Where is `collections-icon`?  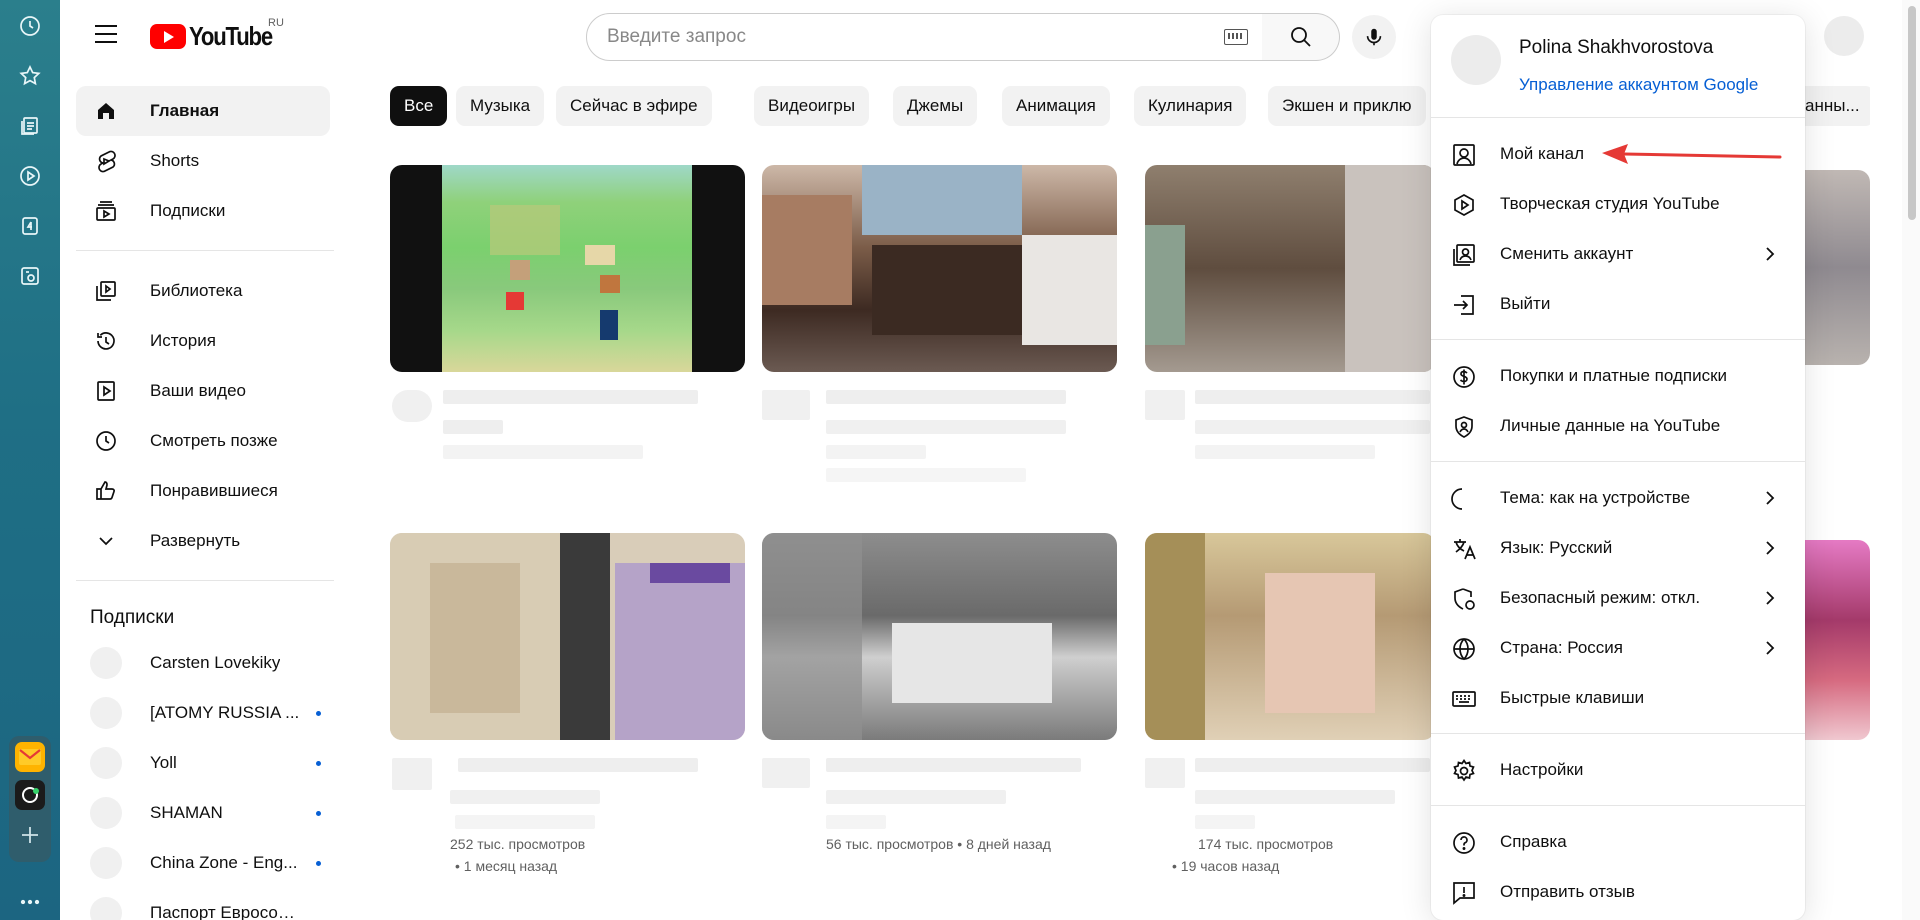 collections-icon is located at coordinates (30, 126).